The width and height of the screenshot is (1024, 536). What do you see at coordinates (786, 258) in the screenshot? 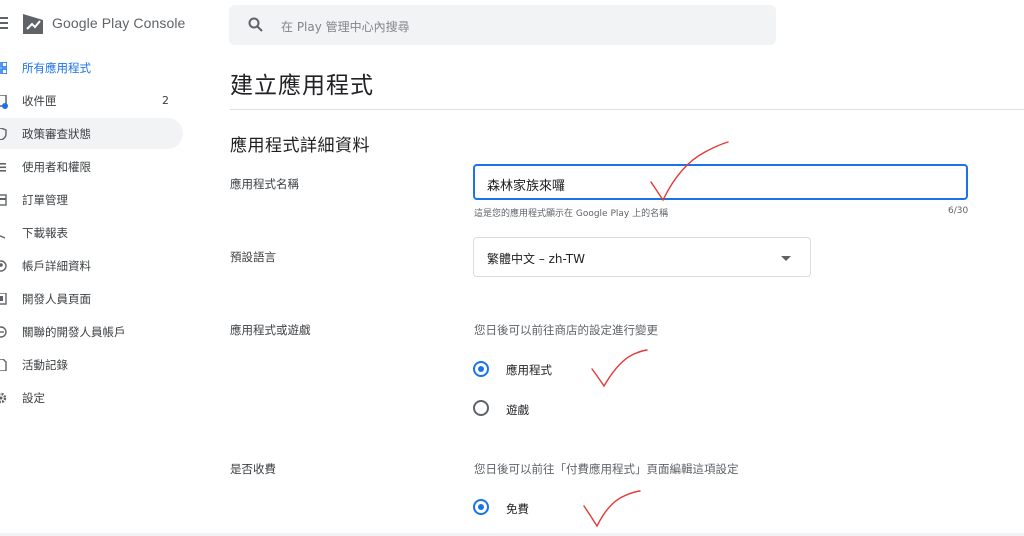
I see `dropdown-arrow-icon` at bounding box center [786, 258].